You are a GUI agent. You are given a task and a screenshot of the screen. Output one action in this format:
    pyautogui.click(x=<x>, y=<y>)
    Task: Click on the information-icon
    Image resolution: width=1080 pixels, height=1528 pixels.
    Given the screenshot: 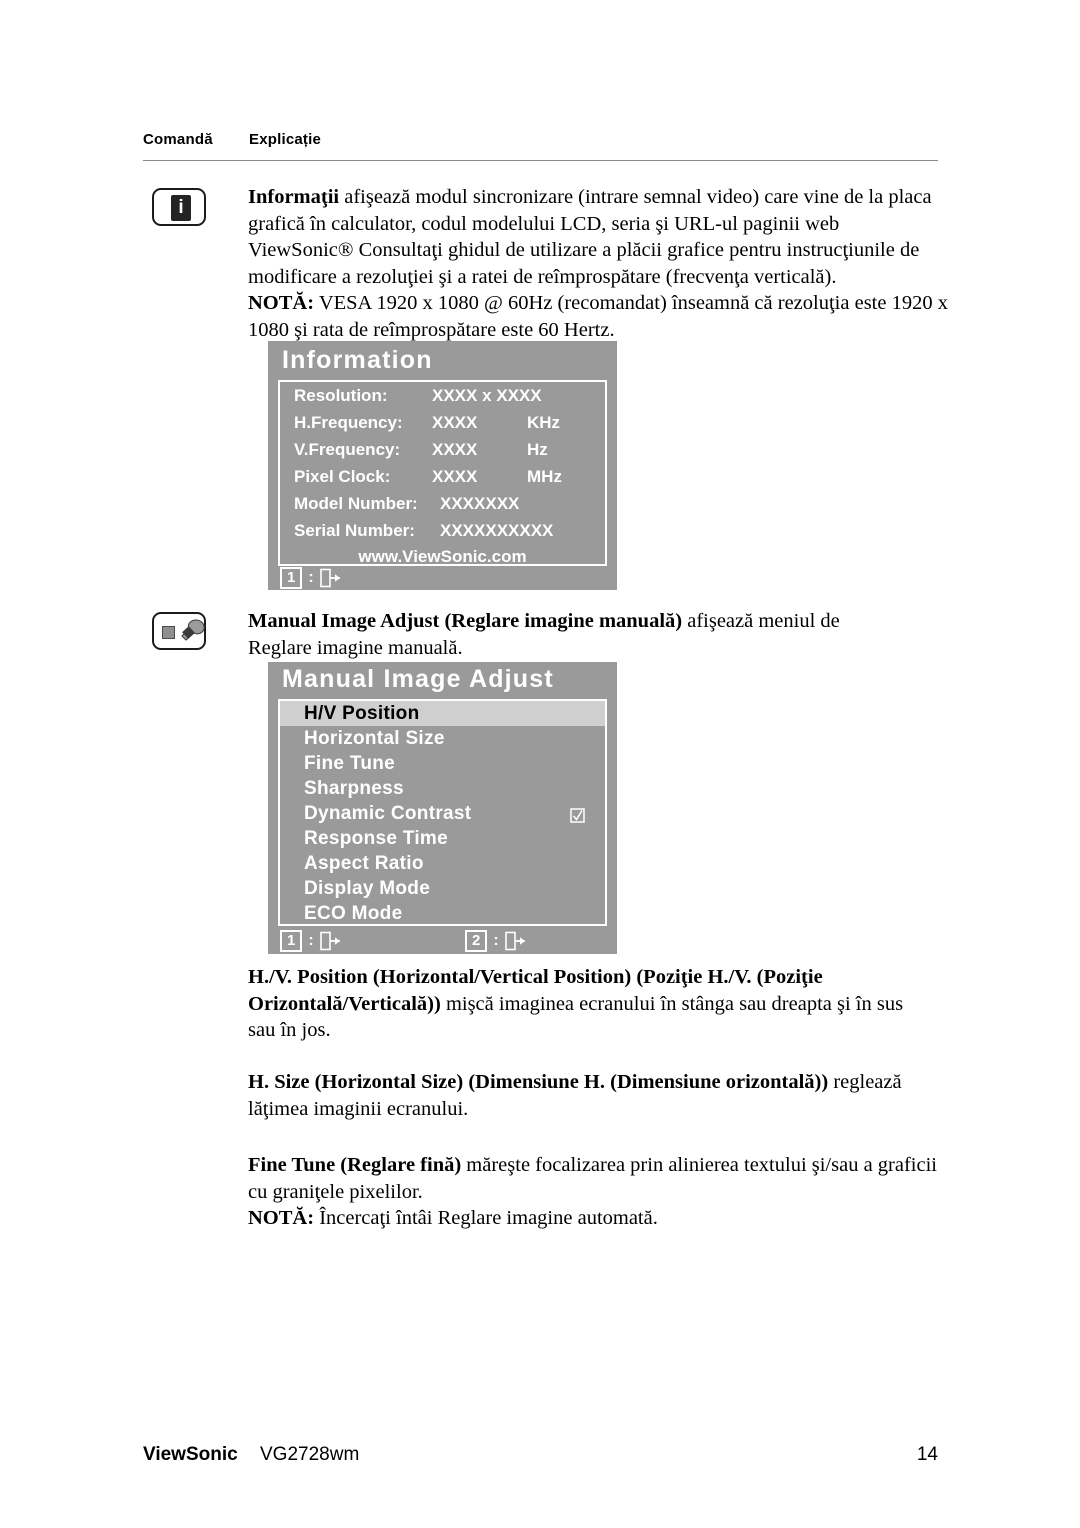 What is the action you would take?
    pyautogui.click(x=179, y=207)
    